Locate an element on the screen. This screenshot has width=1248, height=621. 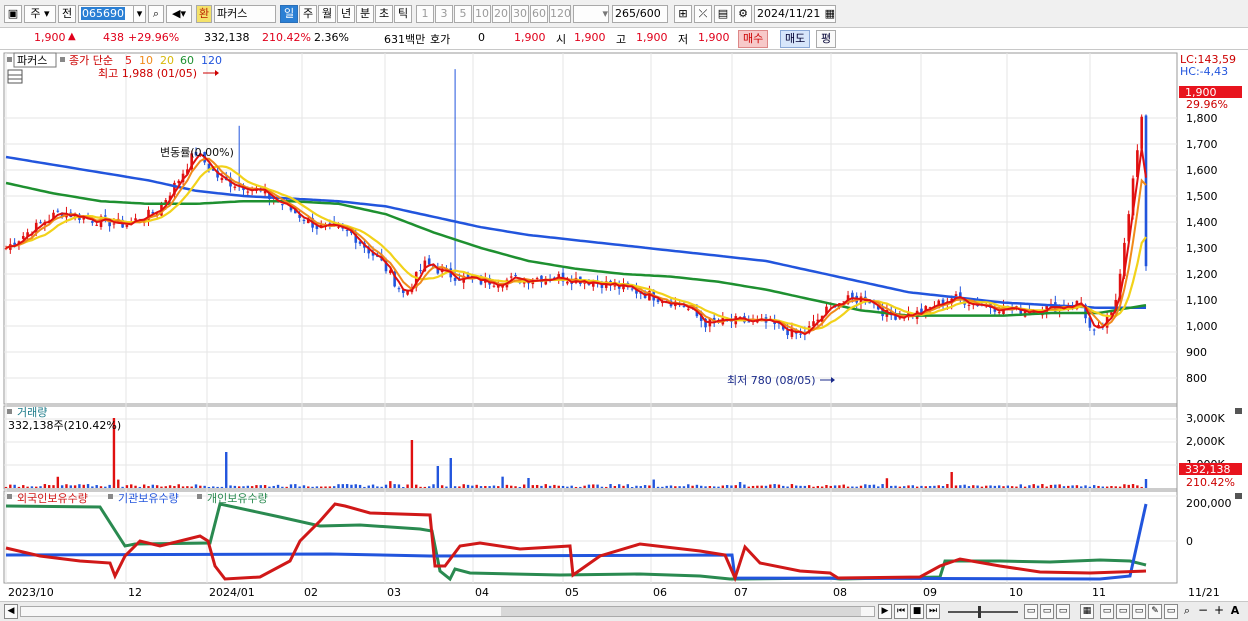
scroll-left-icon: ◀ is located at coordinates (11, 611).